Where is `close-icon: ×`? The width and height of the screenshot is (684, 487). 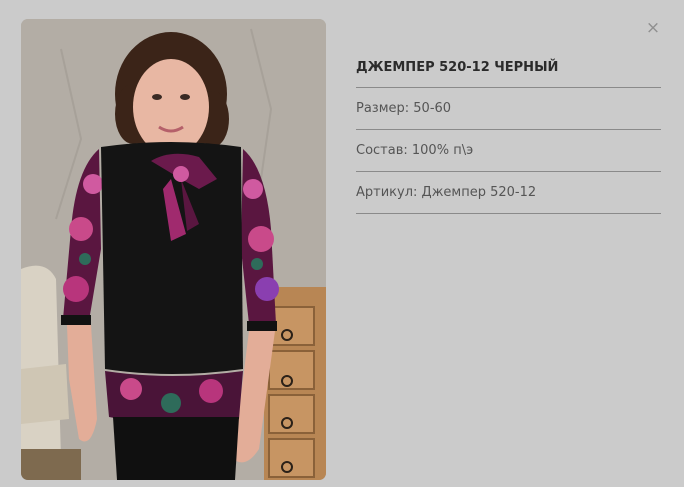 close-icon: × is located at coordinates (653, 28).